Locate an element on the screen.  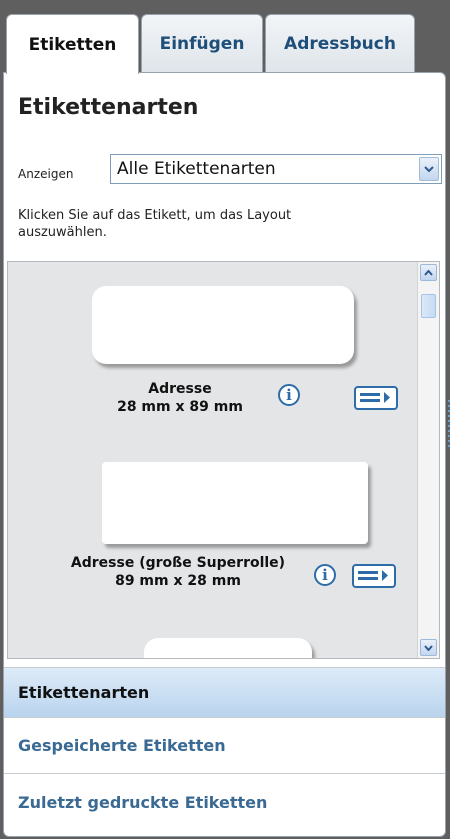
tab-adressbuch: Adressbuch is located at coordinates (340, 43).